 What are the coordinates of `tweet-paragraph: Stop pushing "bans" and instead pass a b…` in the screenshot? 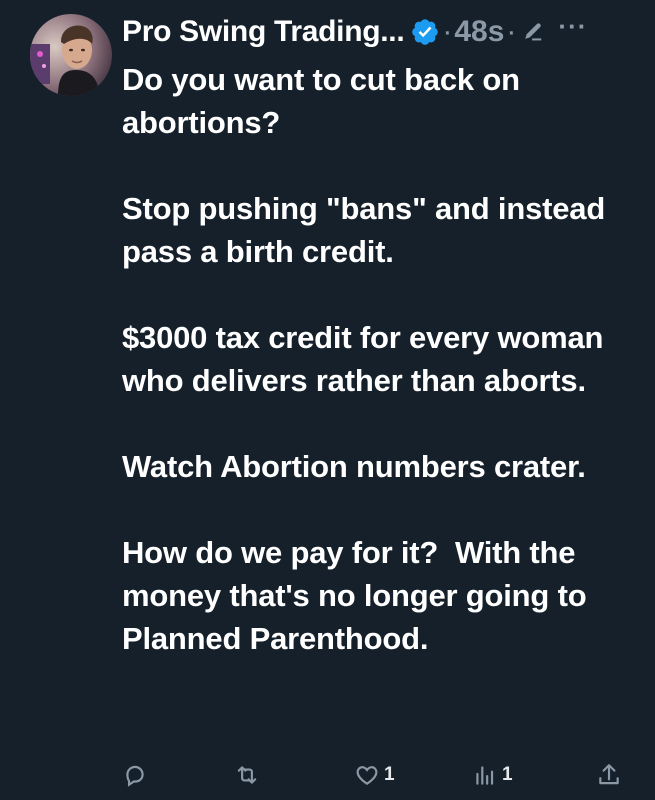 It's located at (368, 230).